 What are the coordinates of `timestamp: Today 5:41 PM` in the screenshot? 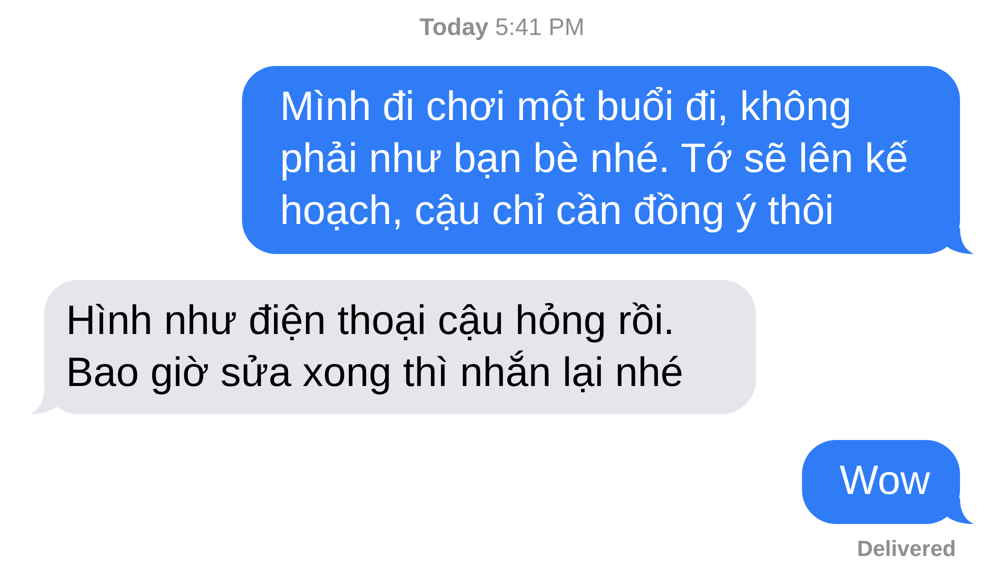 It's located at (502, 28).